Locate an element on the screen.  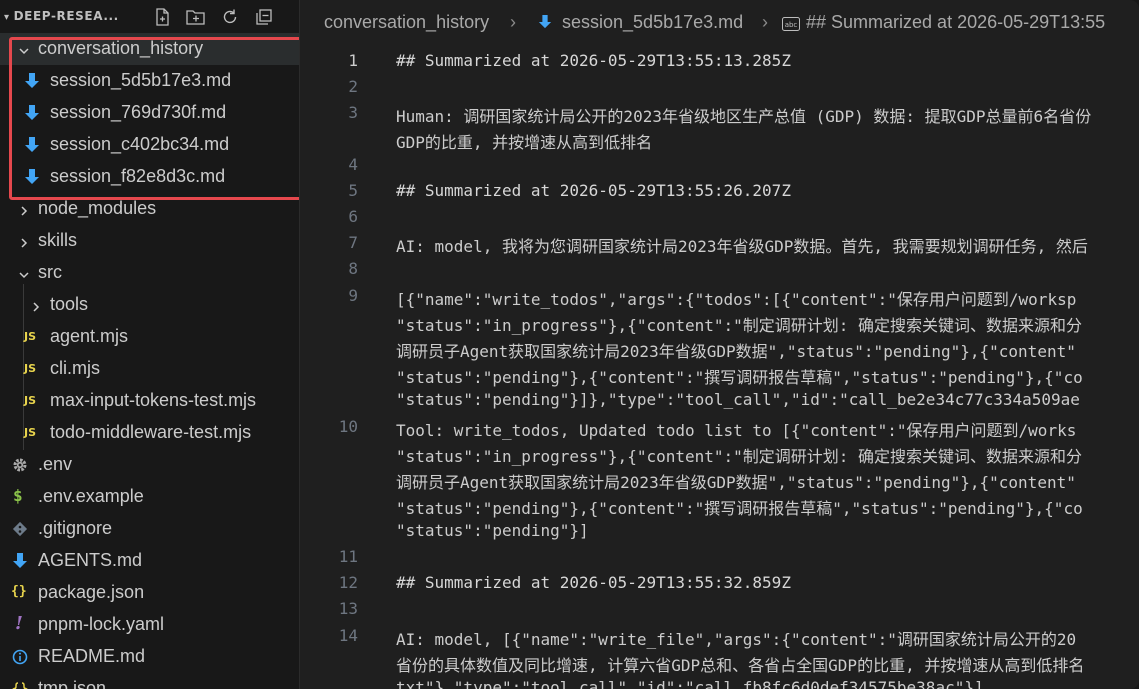
tree-file-cli-mjs: JS cli.mjs is located at coordinates (149, 369).